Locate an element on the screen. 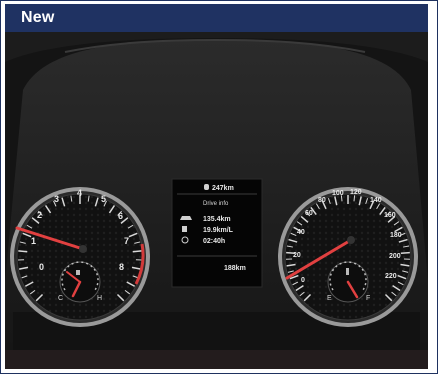 The image size is (438, 374). speed-label: 140 is located at coordinates (376, 200).